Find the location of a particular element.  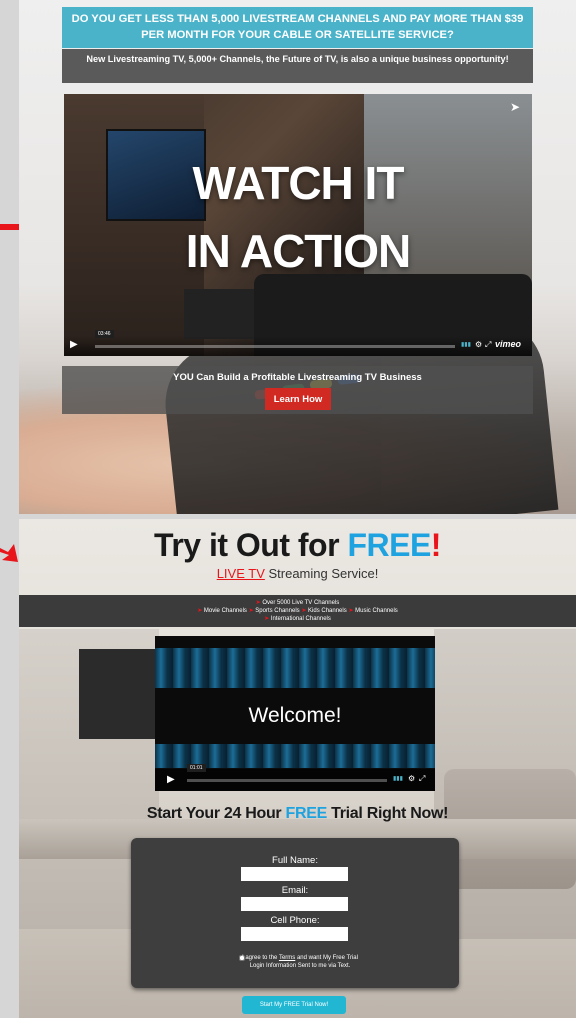

table-image is located at coordinates (224, 314).